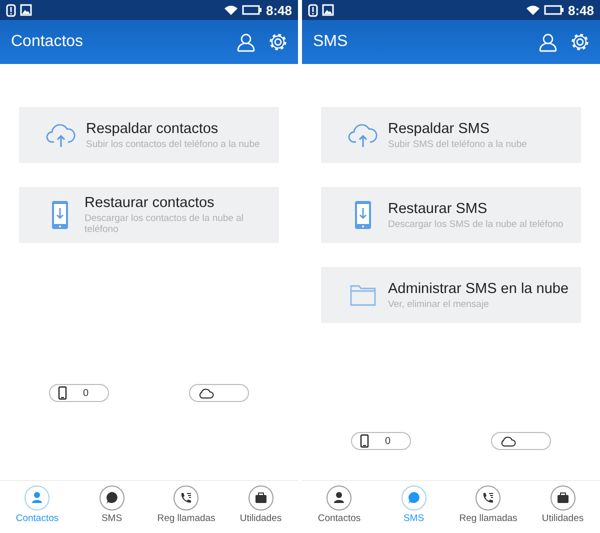 This screenshot has height=533, width=600. Describe the element at coordinates (478, 288) in the screenshot. I see `action-title: Administrar SMS en la nube` at that location.